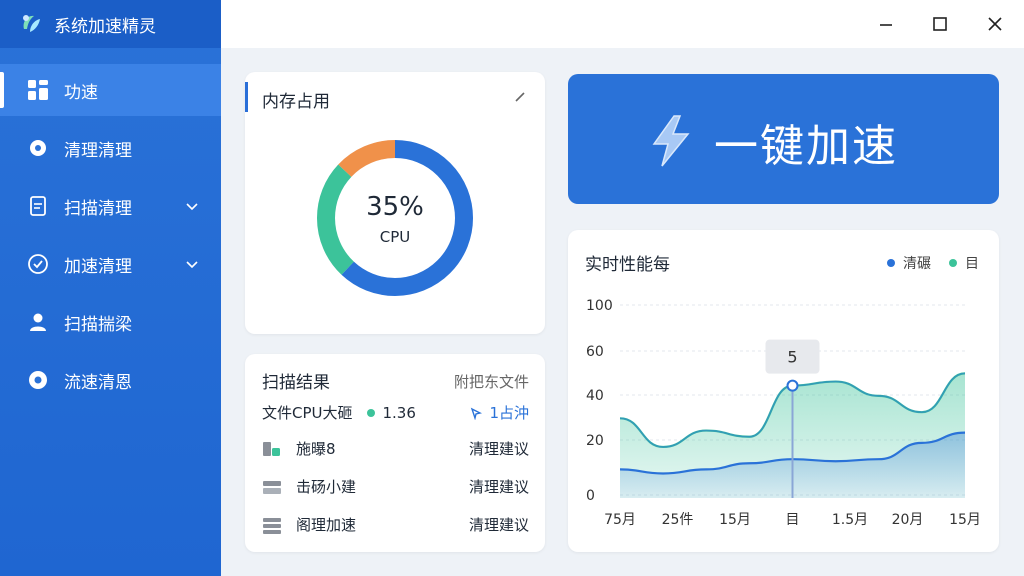 The image size is (1024, 576). What do you see at coordinates (38, 264) in the screenshot?
I see `check-circle-icon` at bounding box center [38, 264].